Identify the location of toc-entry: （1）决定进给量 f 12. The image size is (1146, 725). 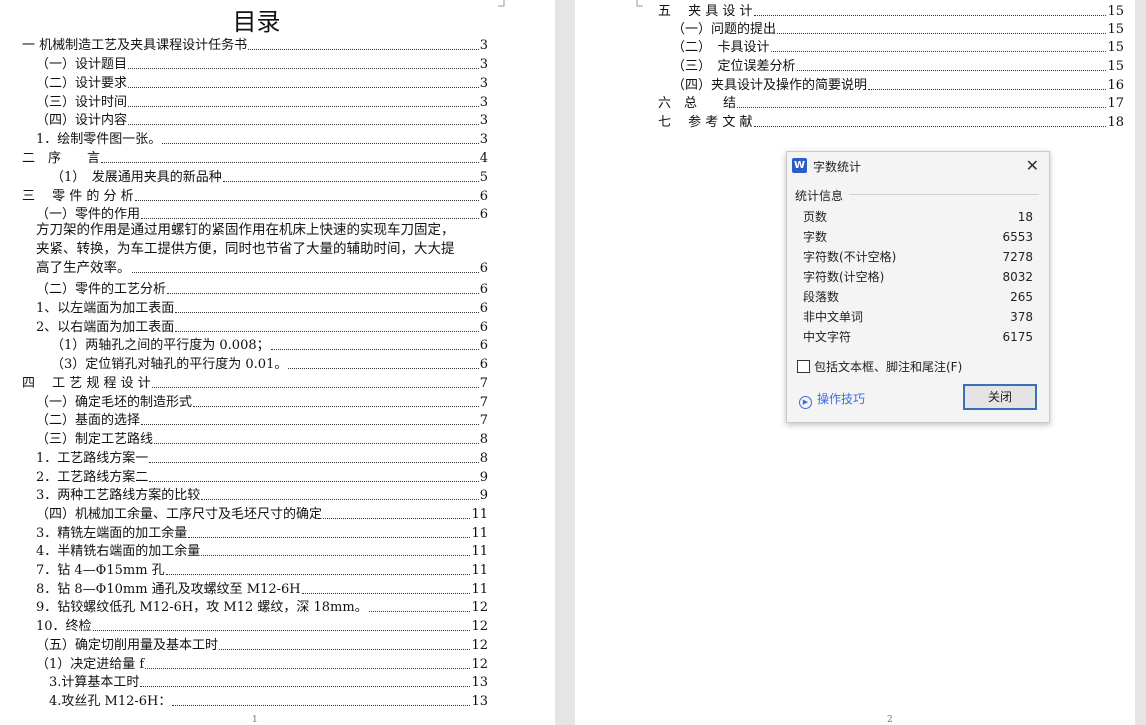
(262, 664).